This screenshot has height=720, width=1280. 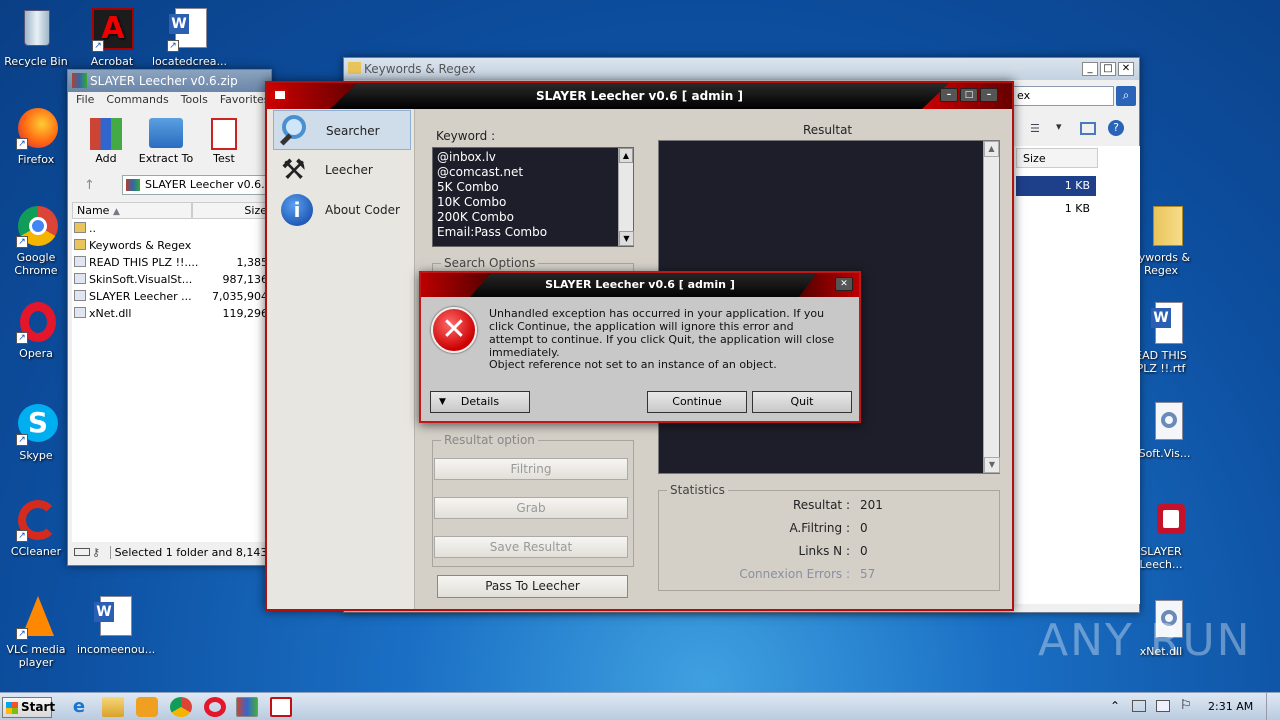 I want to click on slayer-taskbar-icon, so click(x=281, y=707).